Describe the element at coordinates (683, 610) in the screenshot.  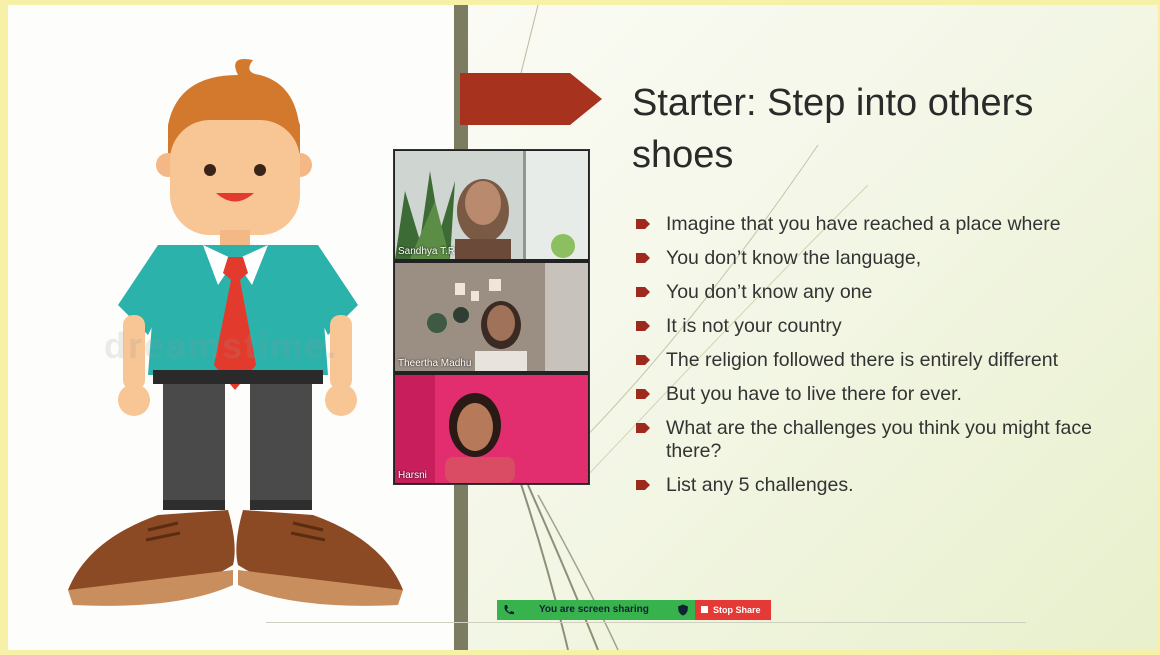
I see `shield-icon` at that location.